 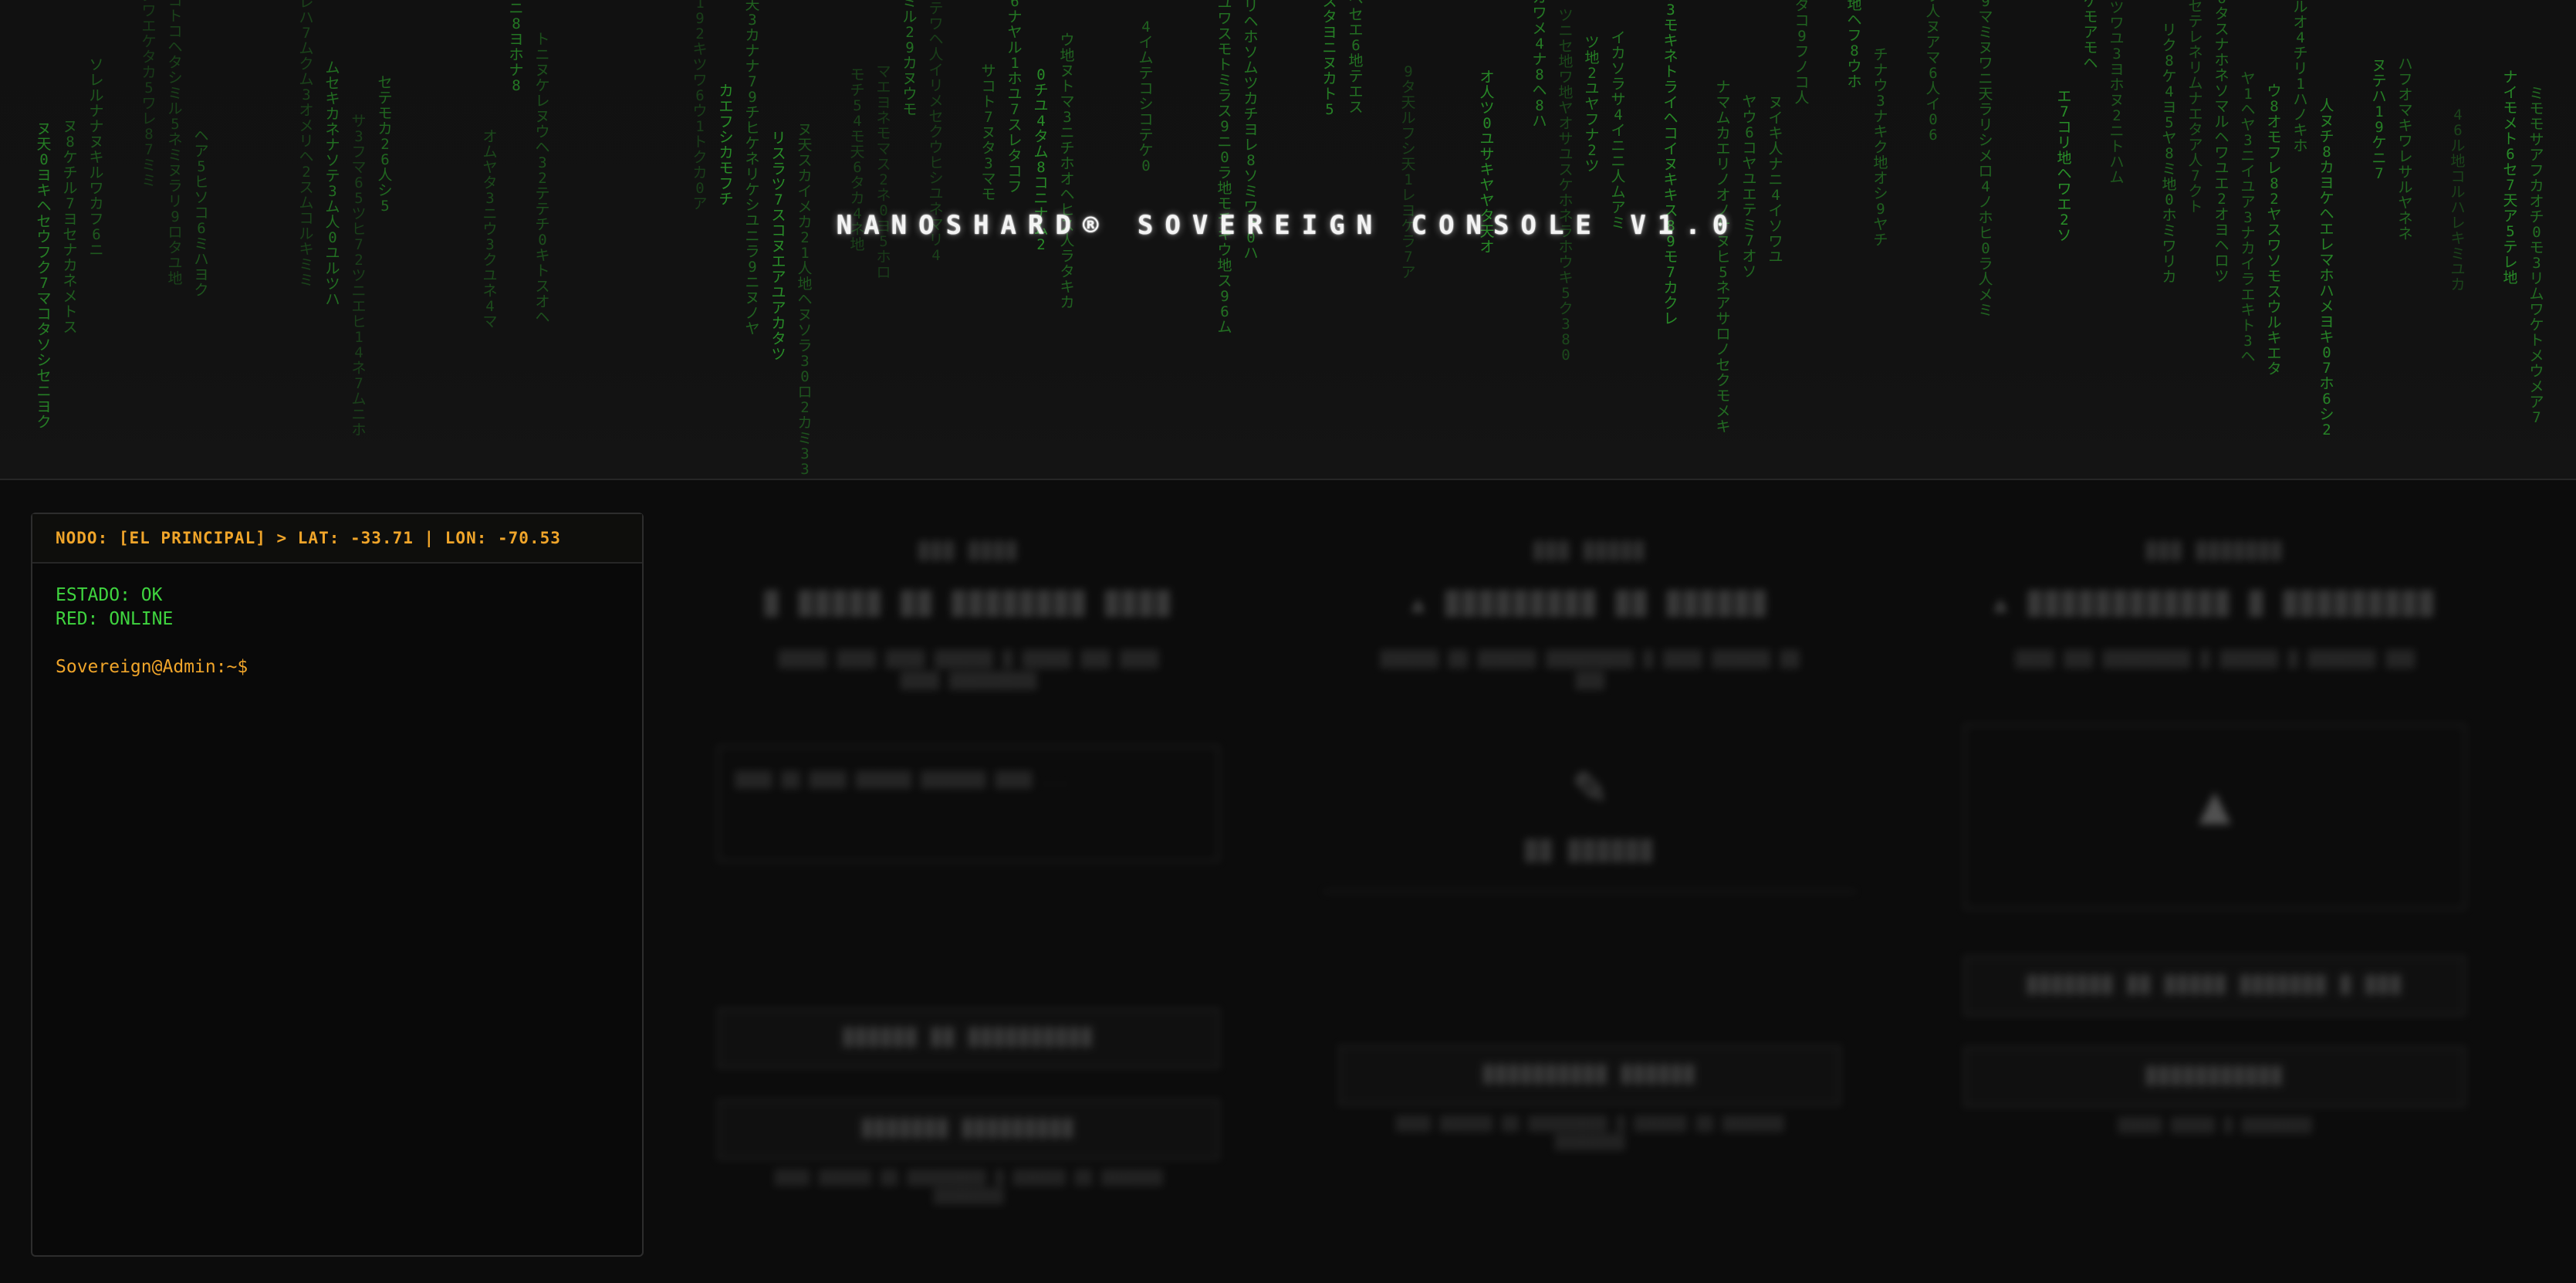 What do you see at coordinates (115, 619) in the screenshot?
I see `status-line-red: RED: ONLINE` at bounding box center [115, 619].